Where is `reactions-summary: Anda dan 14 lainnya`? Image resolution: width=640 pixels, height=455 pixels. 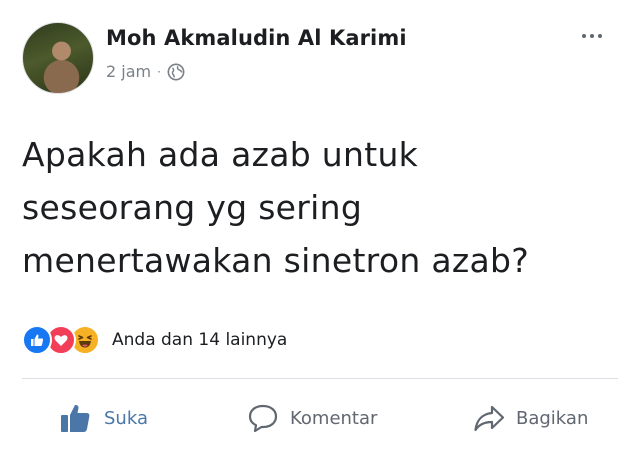 reactions-summary: Anda dan 14 lainnya is located at coordinates (154, 340).